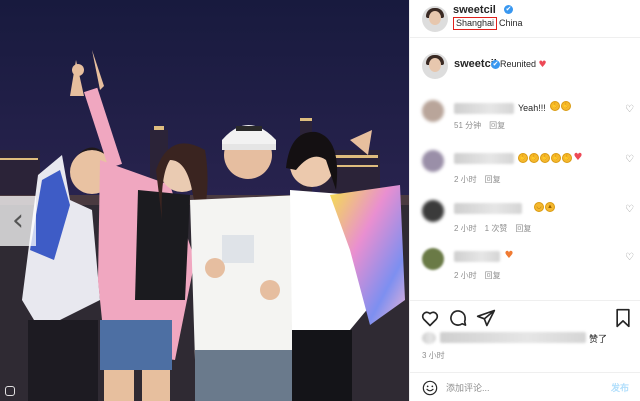  What do you see at coordinates (528, 120) in the screenshot?
I see `comment-item: Yeah!!! ✋ ✋ 51 分钟 回复 ♡` at bounding box center [528, 120].